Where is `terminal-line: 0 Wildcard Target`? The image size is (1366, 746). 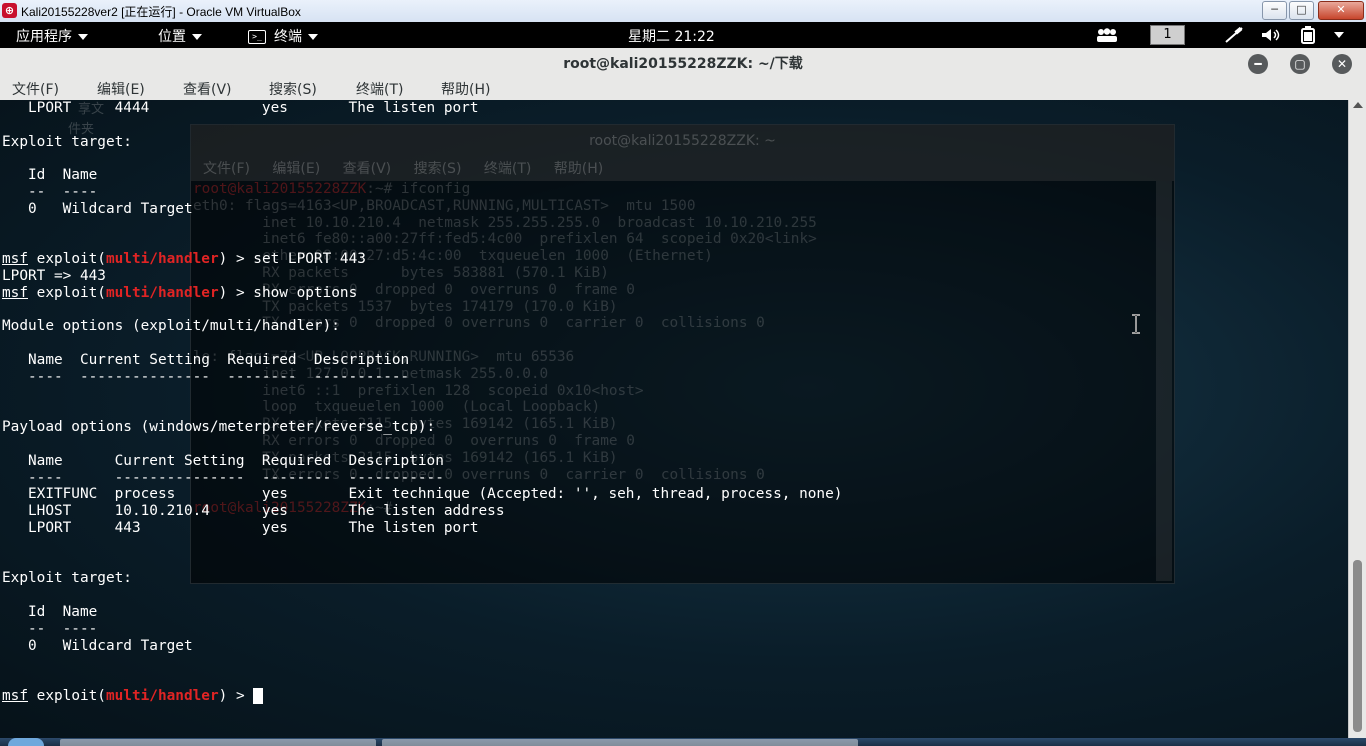
terminal-line: 0 Wildcard Target is located at coordinates (422, 209).